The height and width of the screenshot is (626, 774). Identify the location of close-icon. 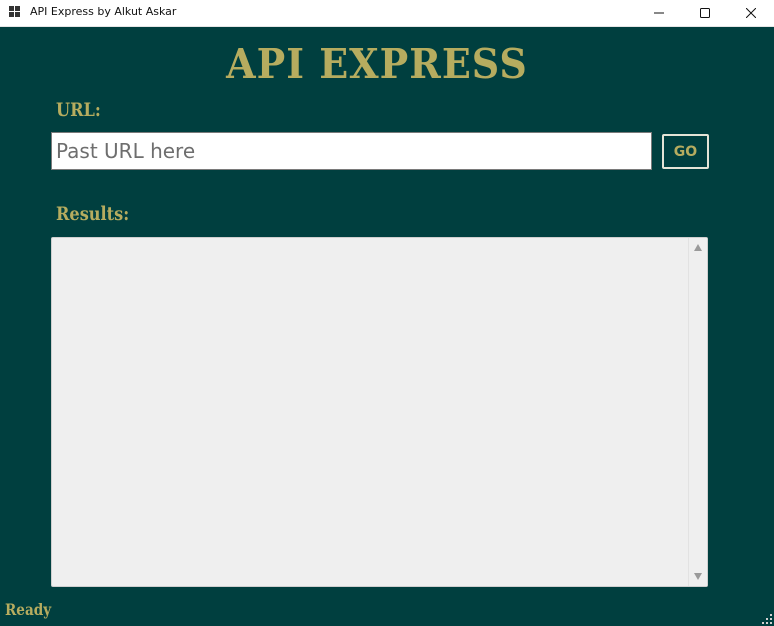
(751, 13).